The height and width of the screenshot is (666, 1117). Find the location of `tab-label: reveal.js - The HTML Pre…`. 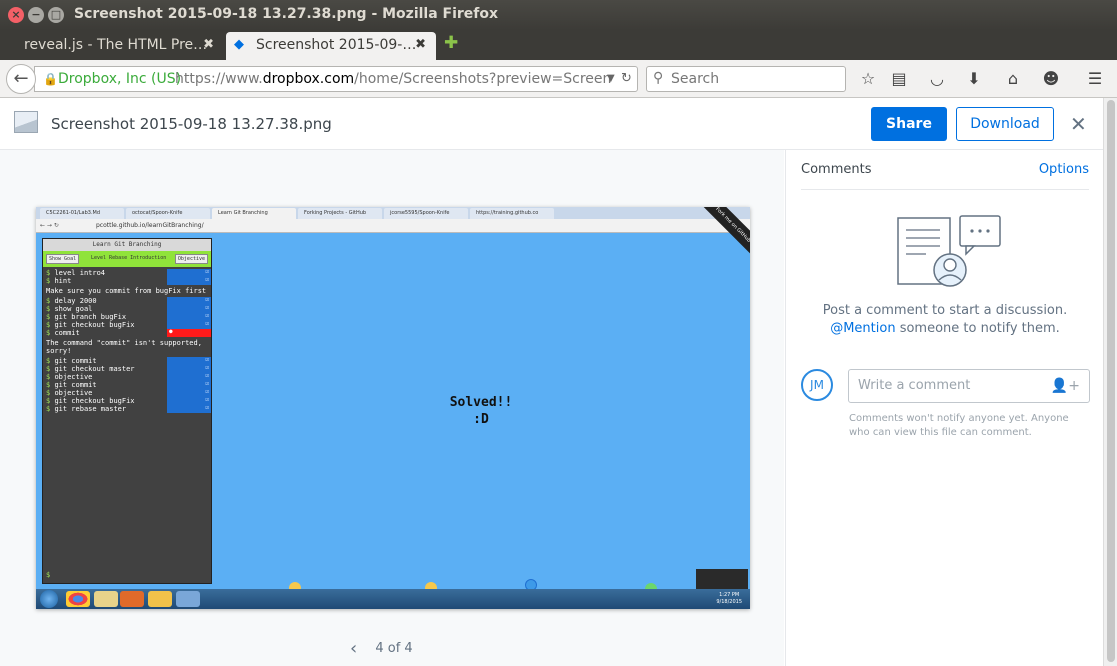

tab-label: reveal.js - The HTML Pre… is located at coordinates (116, 45).